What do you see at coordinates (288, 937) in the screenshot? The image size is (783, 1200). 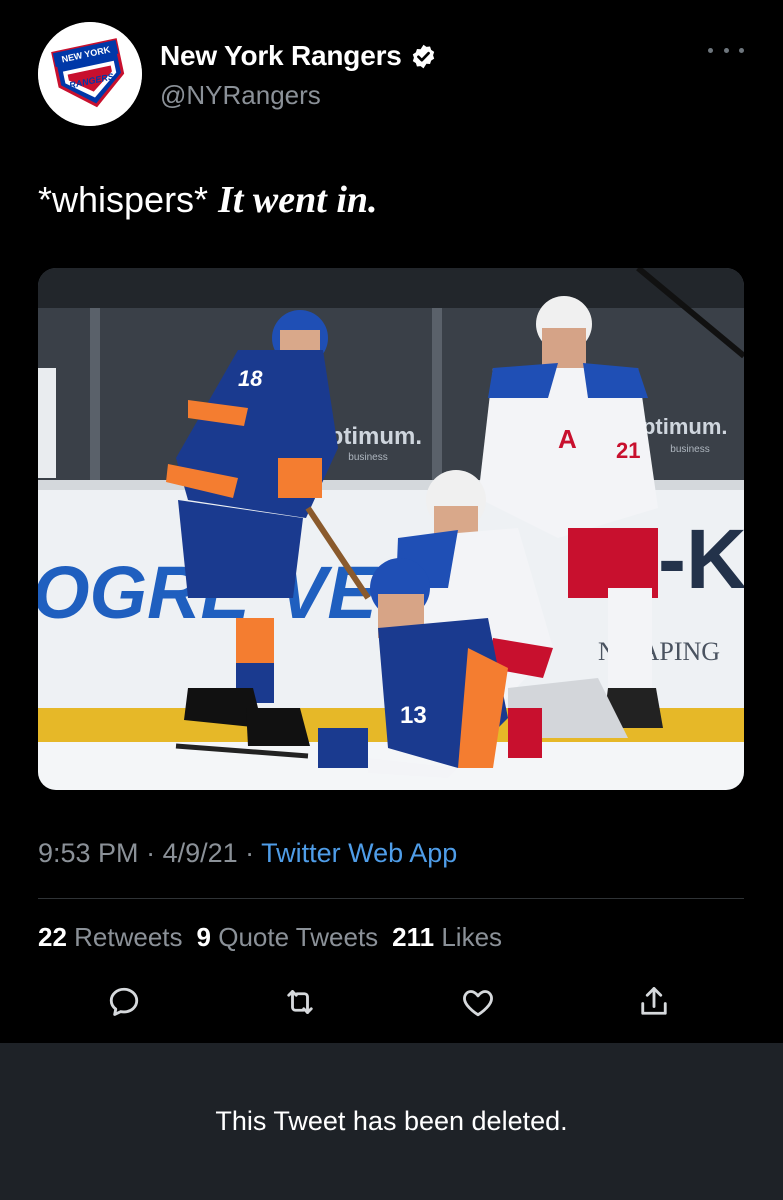 I see `quote-tweets-stat: 9 Quote Tweets` at bounding box center [288, 937].